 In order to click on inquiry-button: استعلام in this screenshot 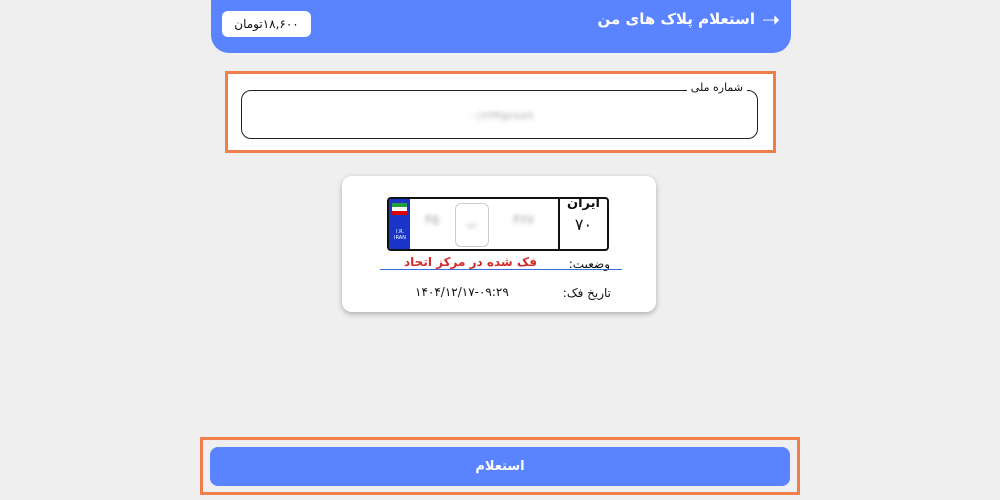, I will do `click(500, 466)`.